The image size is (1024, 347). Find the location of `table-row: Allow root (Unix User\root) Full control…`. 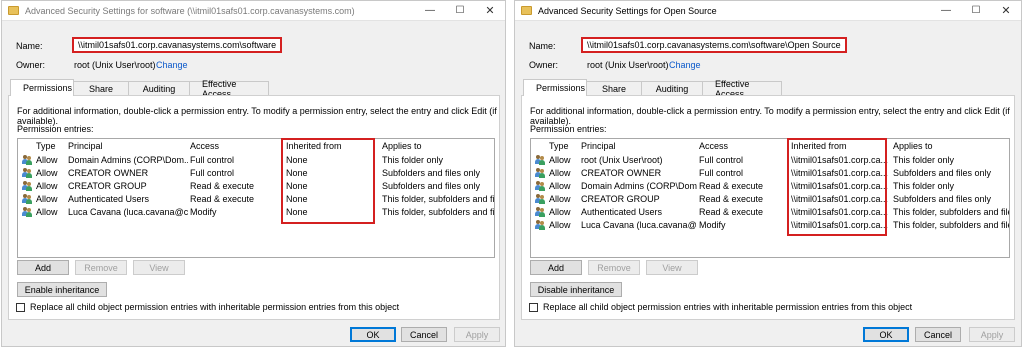

table-row: Allow root (Unix User\root) Full control… is located at coordinates (770, 160).